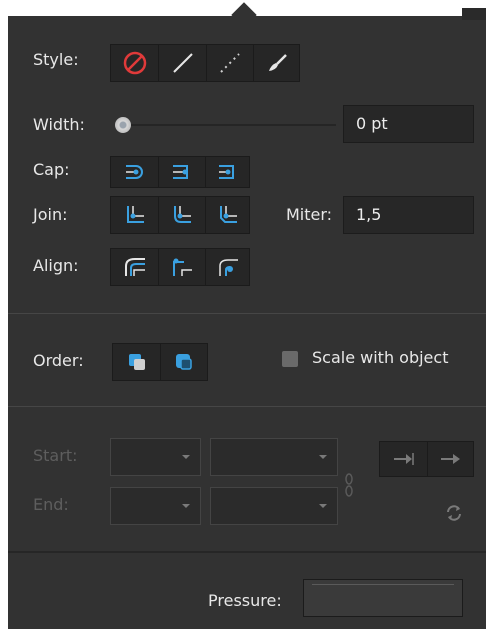 The width and height of the screenshot is (486, 629). I want to click on round-join-icon, so click(182, 214).